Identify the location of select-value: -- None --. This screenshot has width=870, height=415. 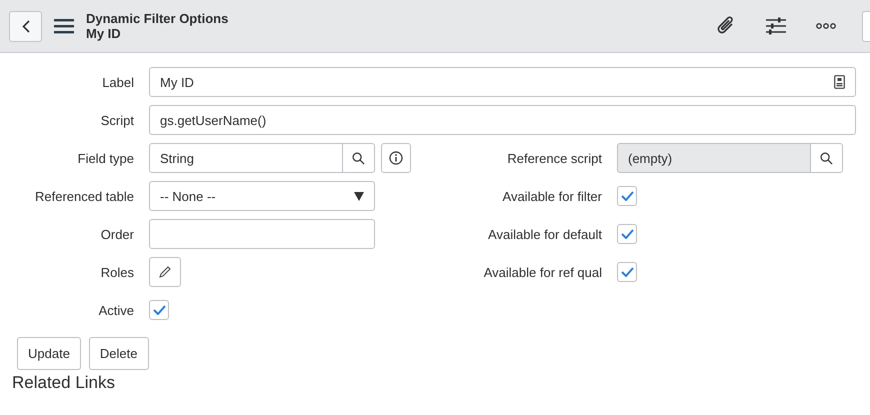
(188, 196).